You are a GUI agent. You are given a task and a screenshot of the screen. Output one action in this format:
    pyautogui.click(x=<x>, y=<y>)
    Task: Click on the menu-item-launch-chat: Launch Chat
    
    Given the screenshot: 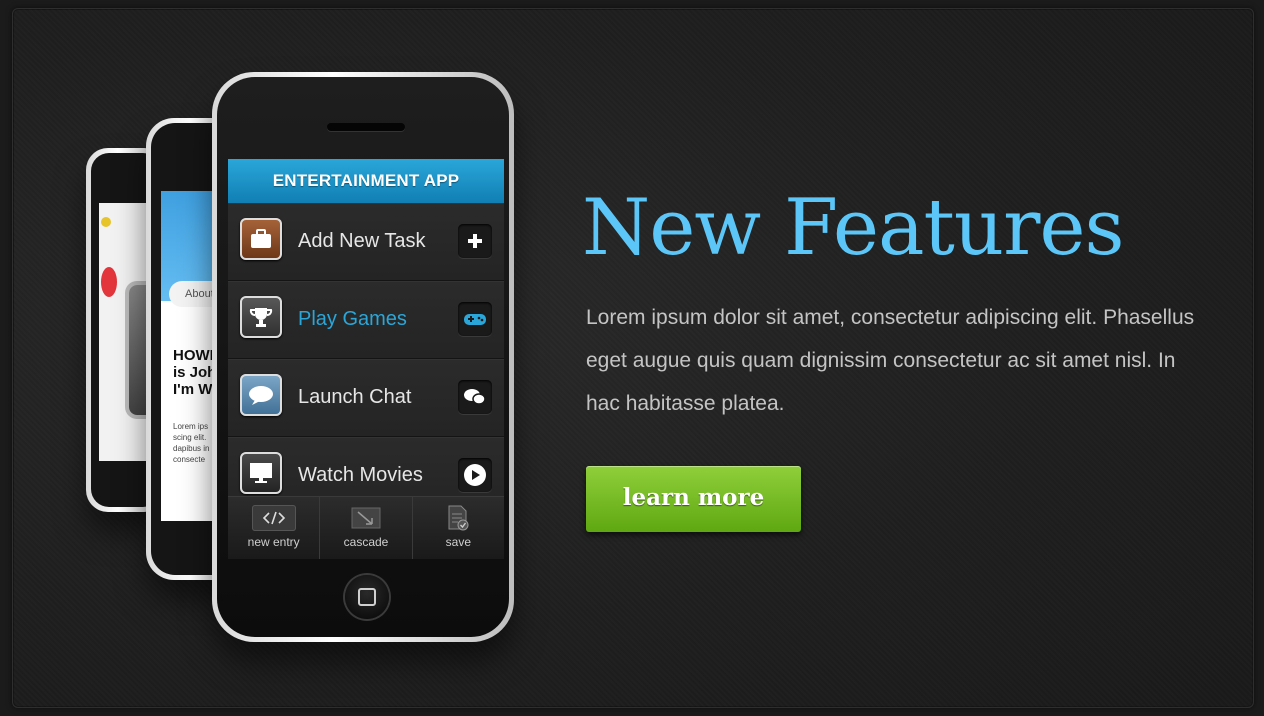 What is the action you would take?
    pyautogui.click(x=366, y=398)
    